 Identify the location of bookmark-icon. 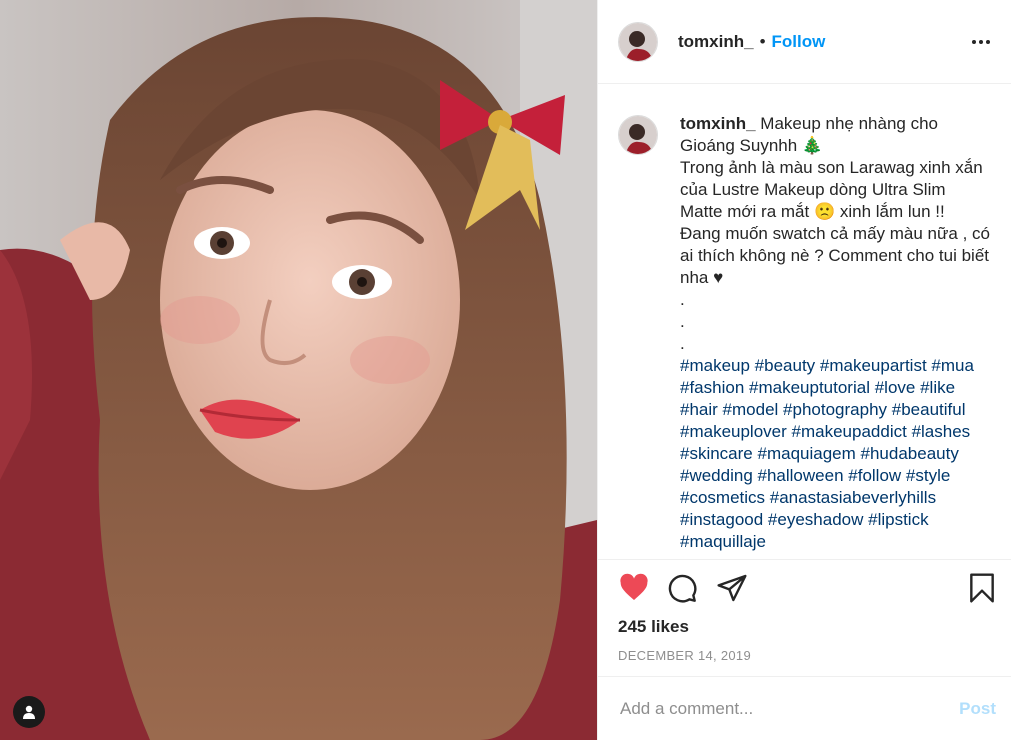
(982, 590).